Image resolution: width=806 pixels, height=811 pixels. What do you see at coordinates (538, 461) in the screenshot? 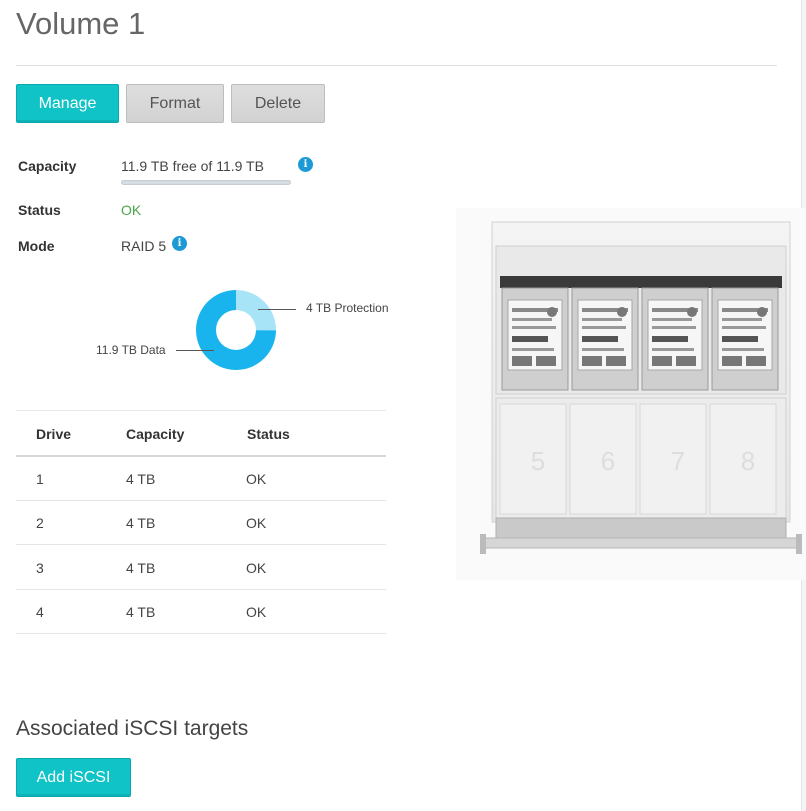
I see `empty-bay-number: 5` at bounding box center [538, 461].